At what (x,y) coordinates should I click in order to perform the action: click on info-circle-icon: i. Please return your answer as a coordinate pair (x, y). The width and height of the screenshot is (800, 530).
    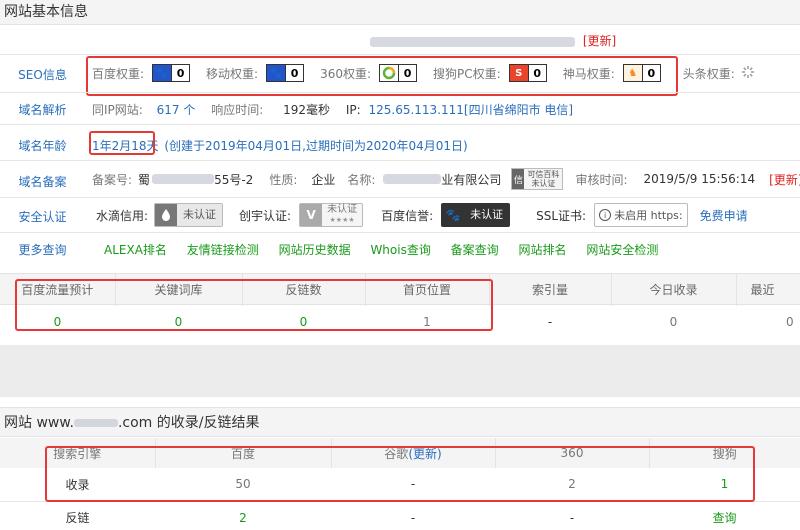
    Looking at the image, I should click on (605, 215).